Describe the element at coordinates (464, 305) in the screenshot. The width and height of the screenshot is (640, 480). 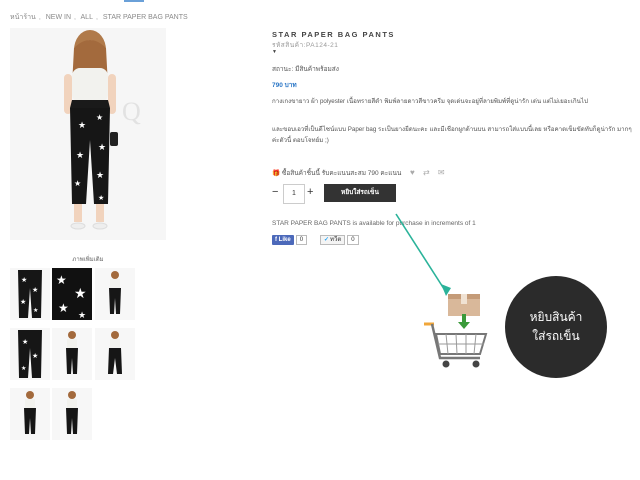
I see `box-icon` at that location.